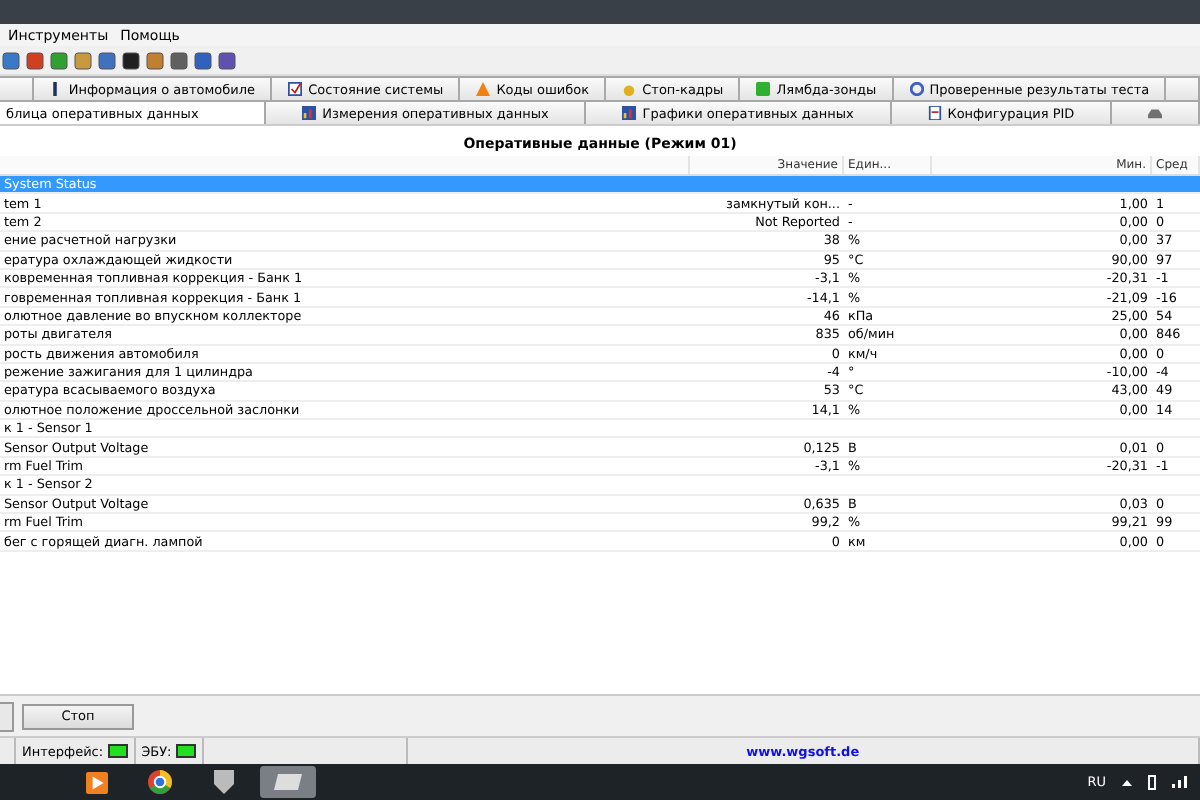 This screenshot has height=800, width=1200. Describe the element at coordinates (483, 89) in the screenshot. I see `warning-icon` at that location.